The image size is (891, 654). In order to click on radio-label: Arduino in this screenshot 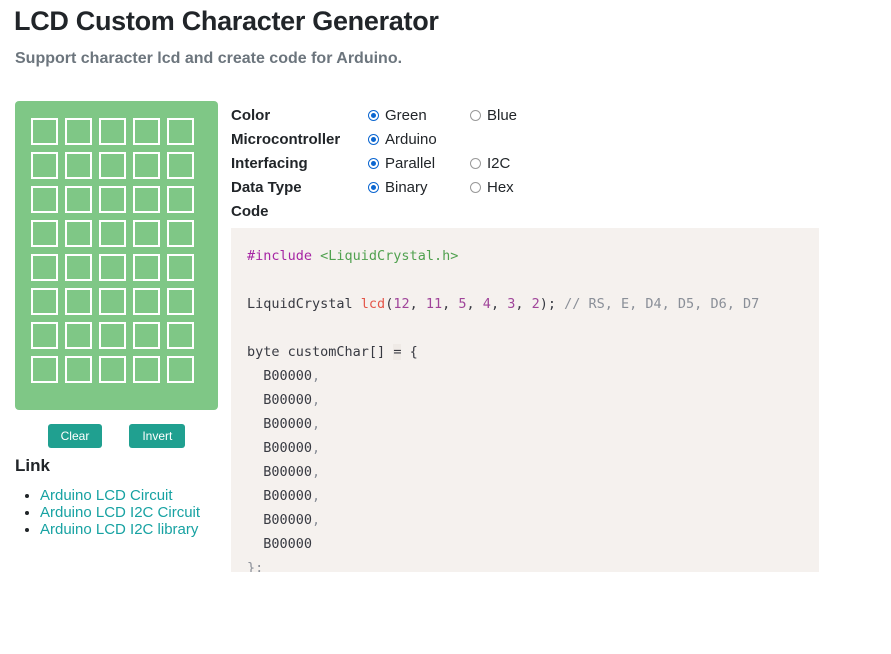, I will do `click(411, 139)`.